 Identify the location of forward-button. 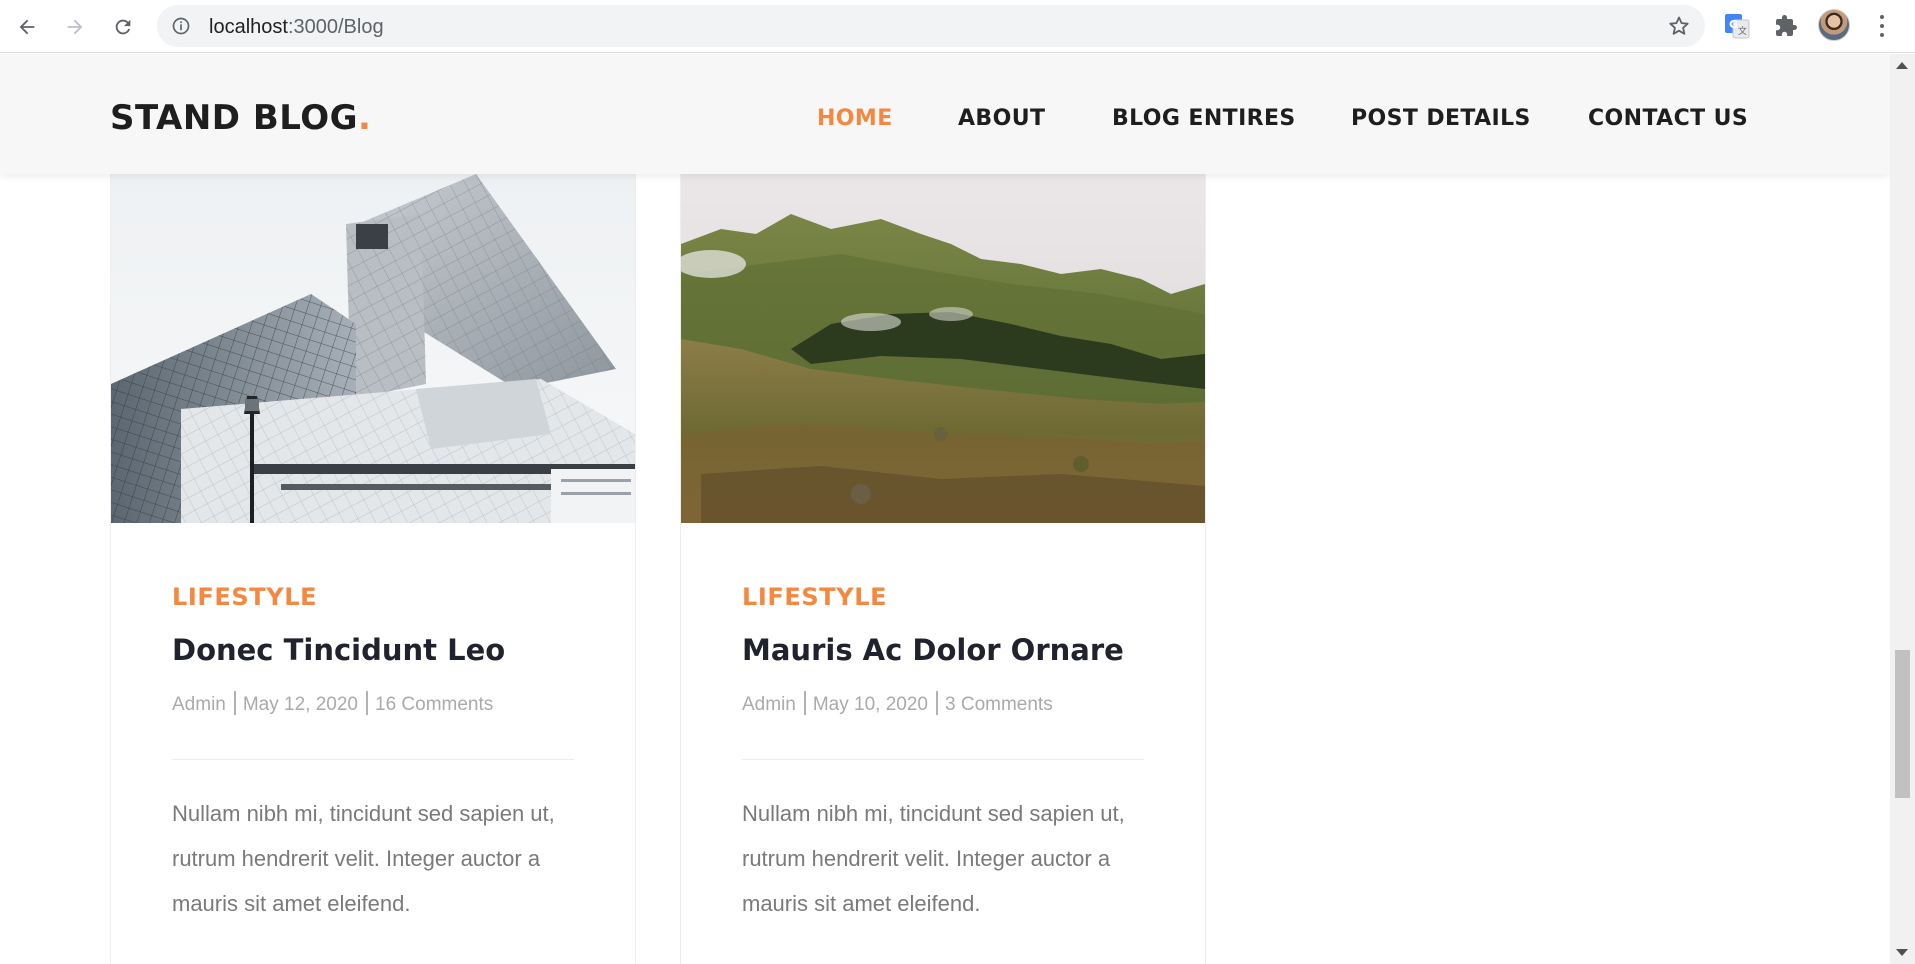
(75, 27).